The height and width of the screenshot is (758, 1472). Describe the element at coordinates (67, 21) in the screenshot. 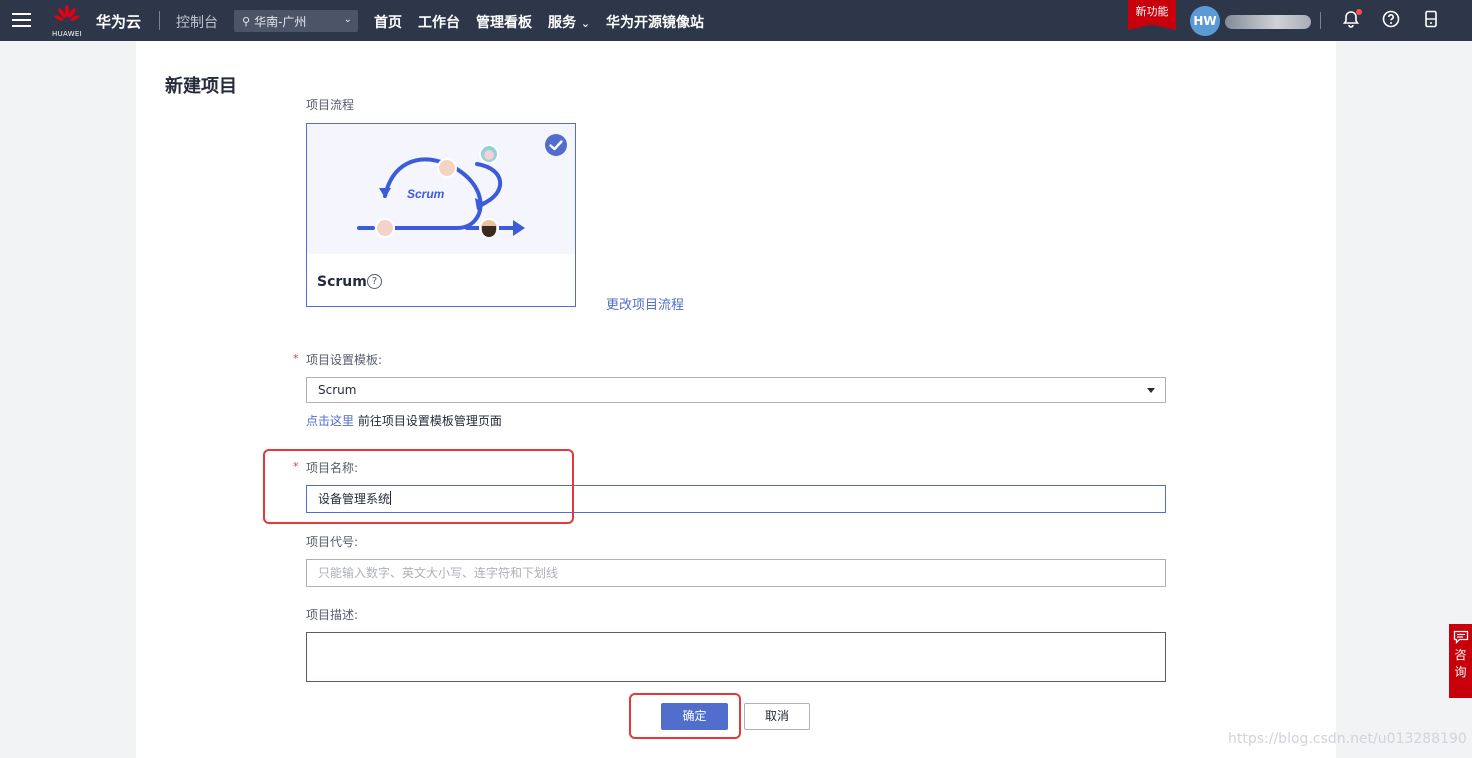

I see `huawei-logo: HUAWEI` at that location.